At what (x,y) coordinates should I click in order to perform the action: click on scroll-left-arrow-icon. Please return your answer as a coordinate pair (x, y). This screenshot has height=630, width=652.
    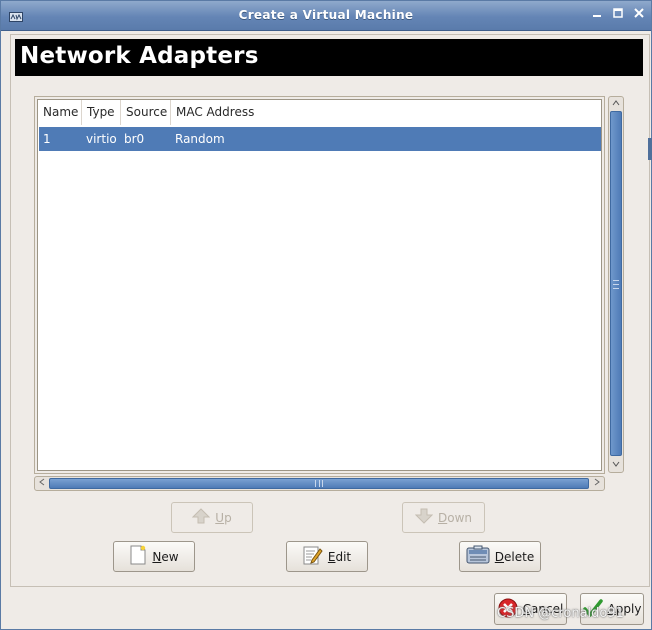
    Looking at the image, I should click on (42, 483).